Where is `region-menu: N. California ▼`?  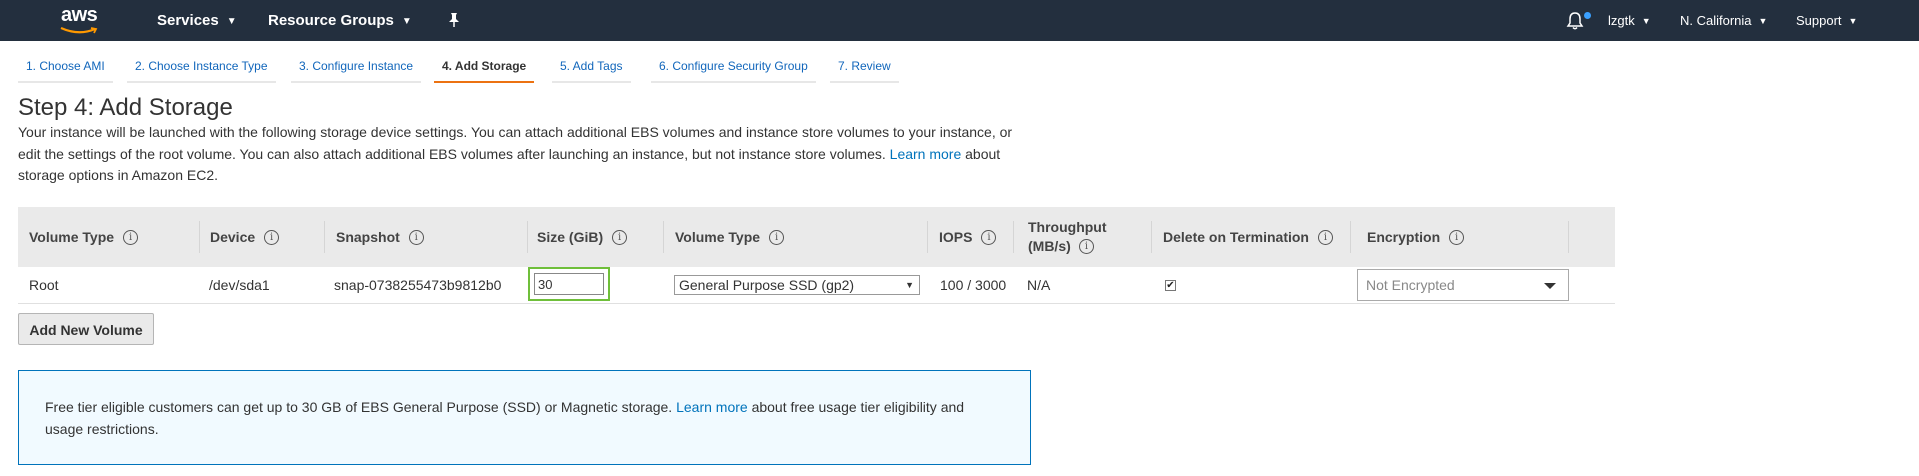
region-menu: N. California ▼ is located at coordinates (1723, 20).